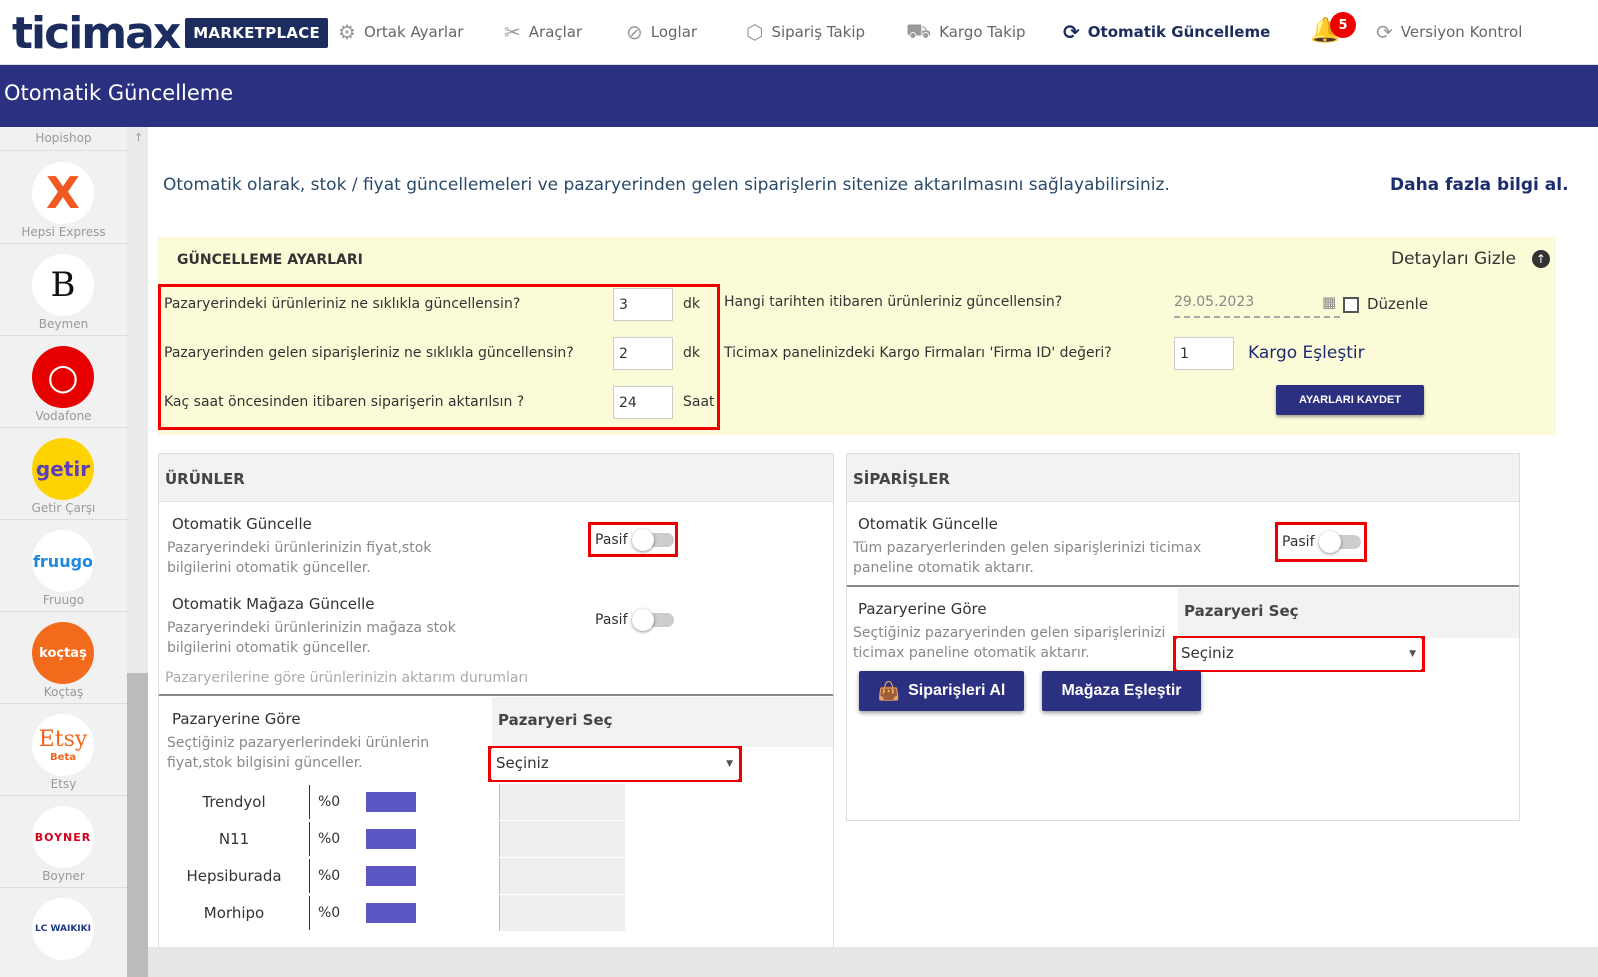  What do you see at coordinates (119, 93) in the screenshot?
I see `page-title: Otomatik Güncelleme` at bounding box center [119, 93].